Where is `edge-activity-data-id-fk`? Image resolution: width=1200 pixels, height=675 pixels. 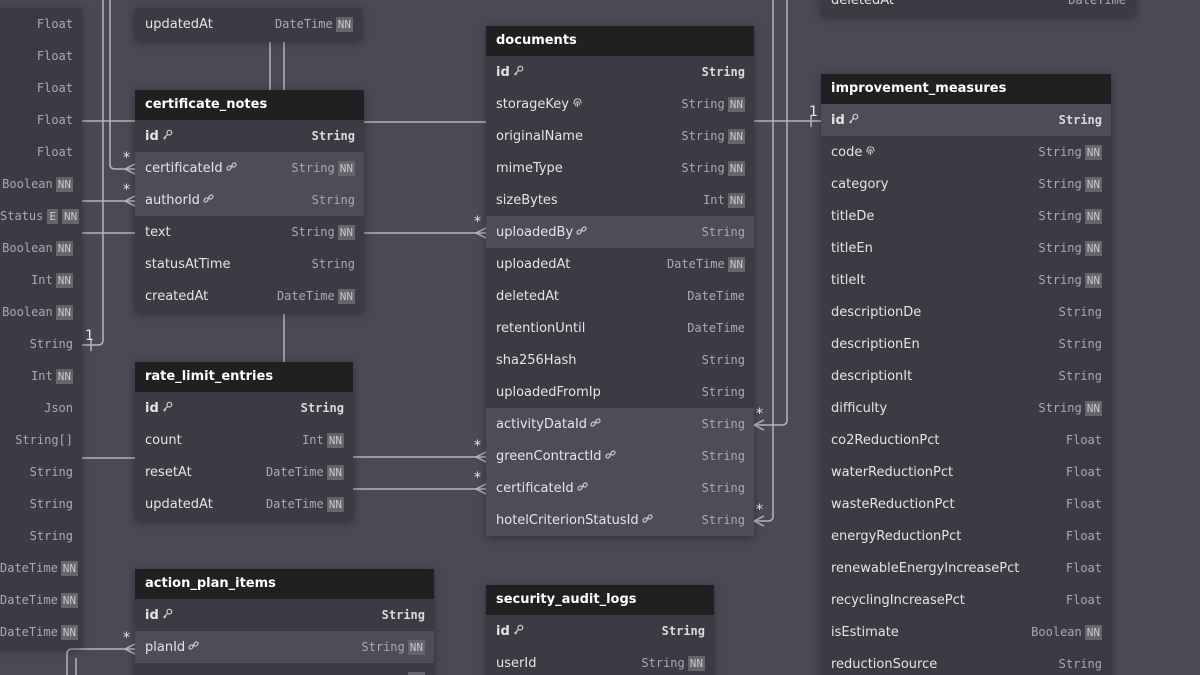
edge-activity-data-id-fk is located at coordinates (771, 213).